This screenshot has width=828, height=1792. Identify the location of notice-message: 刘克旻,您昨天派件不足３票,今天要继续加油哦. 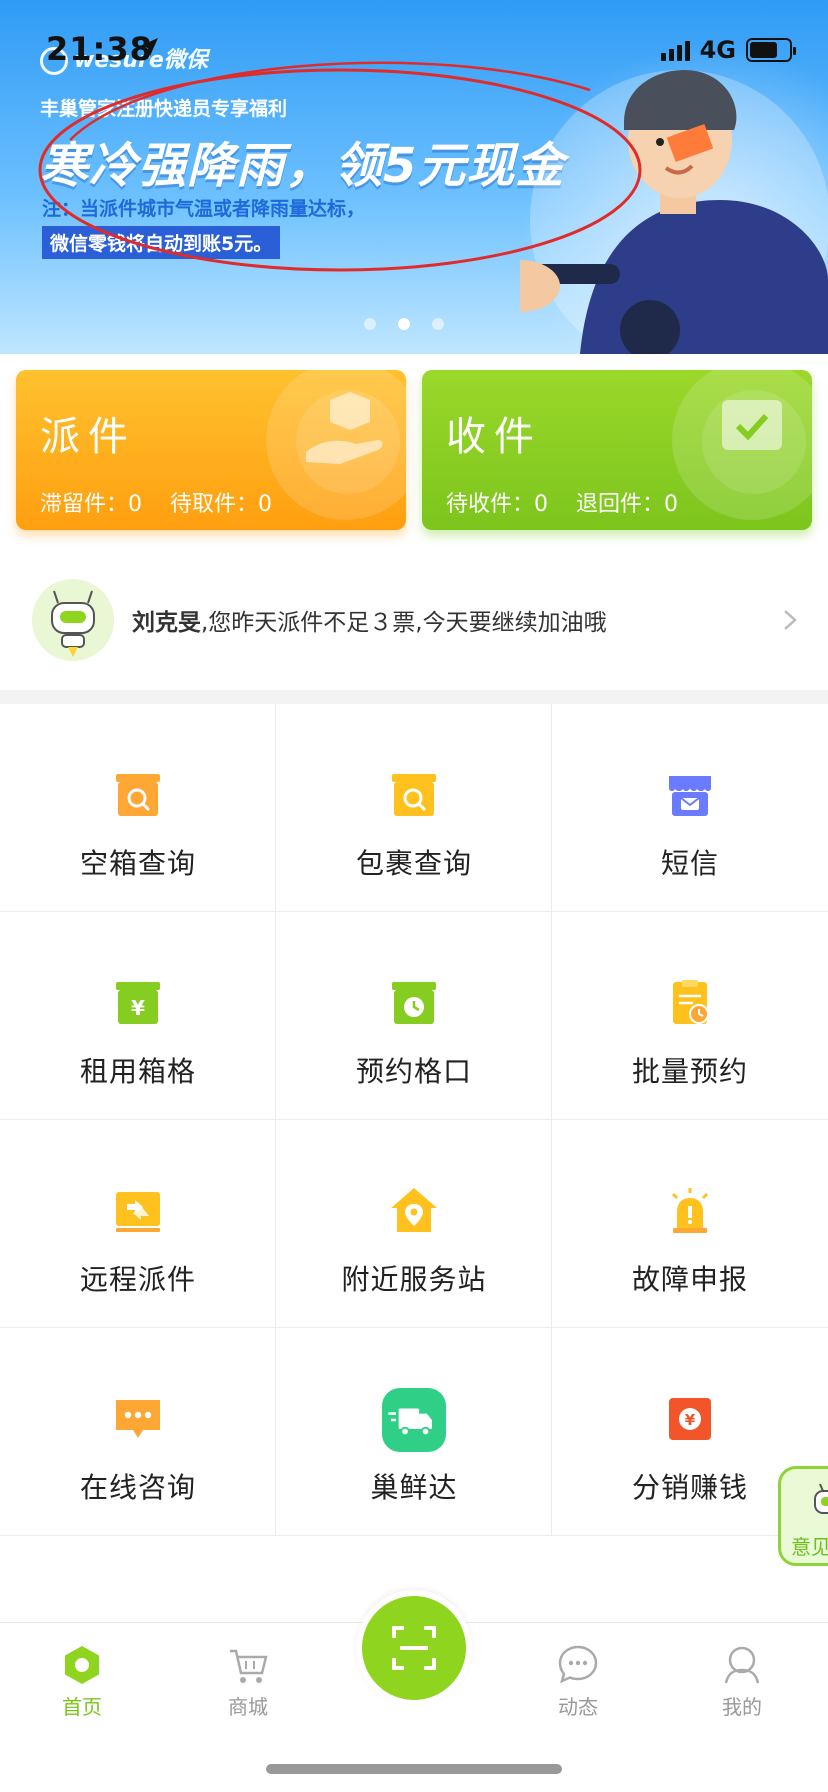
(369, 620).